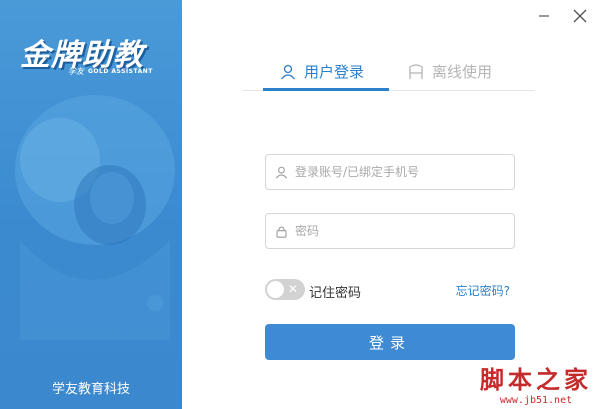 The height and width of the screenshot is (409, 600). What do you see at coordinates (326, 89) in the screenshot?
I see `active-tab-indicator` at bounding box center [326, 89].